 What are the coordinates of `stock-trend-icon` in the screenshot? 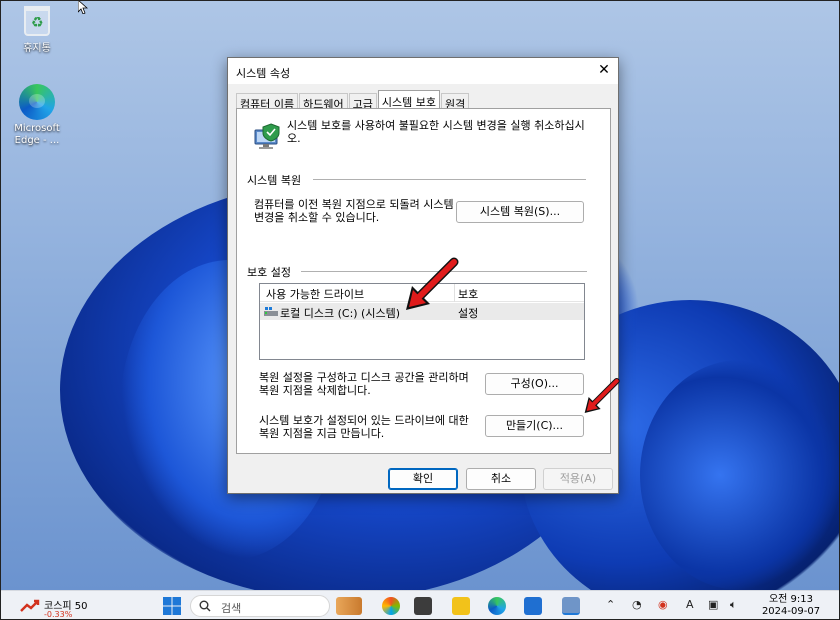 It's located at (30, 606).